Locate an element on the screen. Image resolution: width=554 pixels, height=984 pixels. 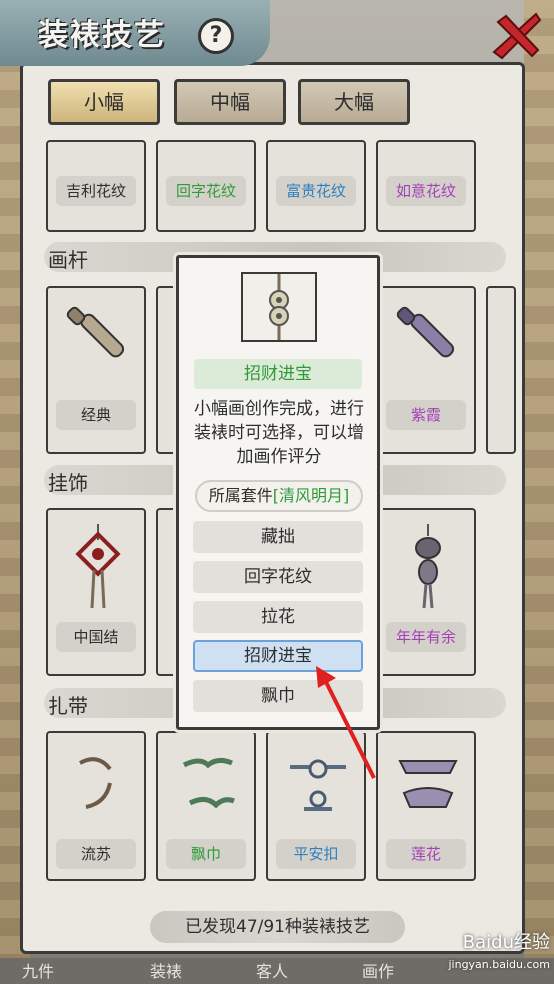
card-label: 吉利花纹 is located at coordinates (96, 191).